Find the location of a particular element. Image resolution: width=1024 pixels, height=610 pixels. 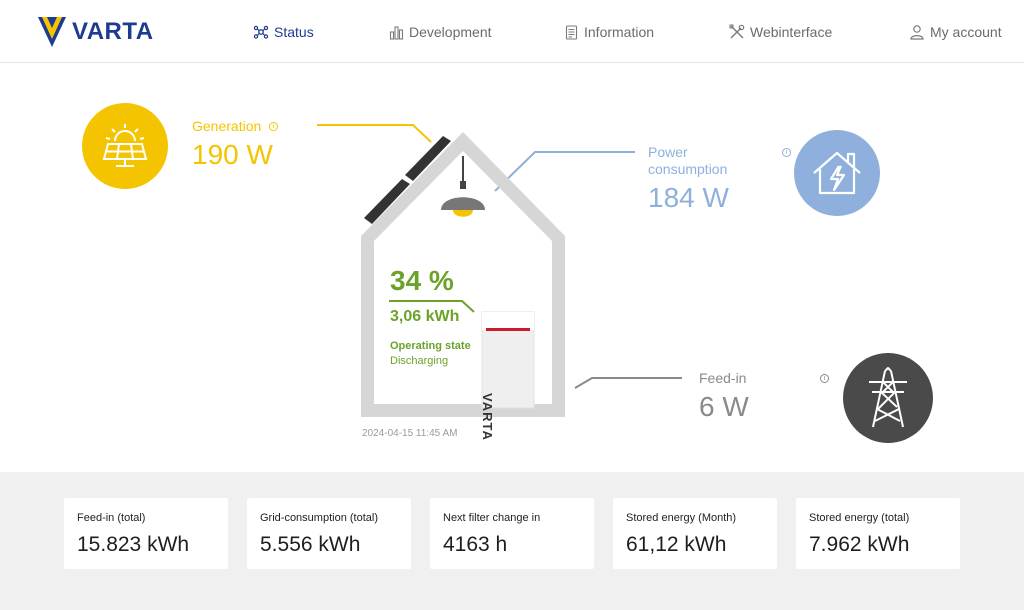

stat-card-stored-energy-total: Stored energy (total) 7.962 kWh is located at coordinates (878, 533).